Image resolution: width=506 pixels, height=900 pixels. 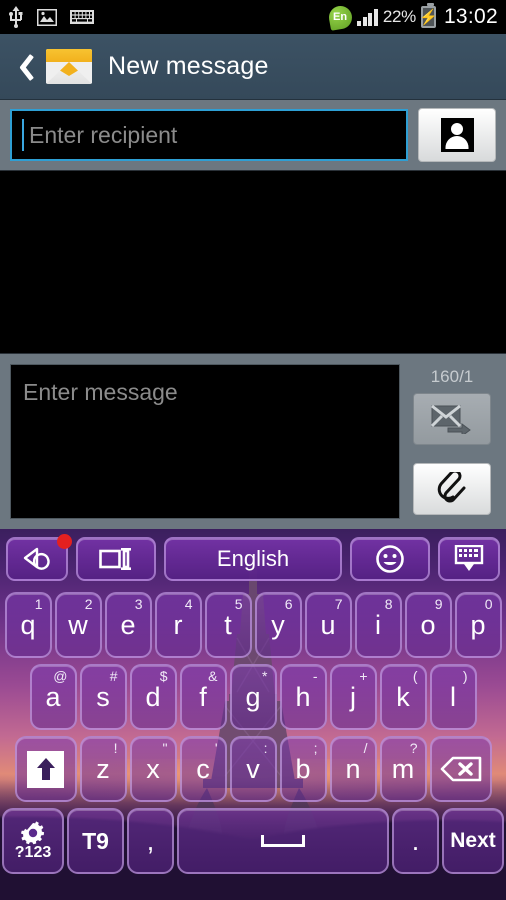 What do you see at coordinates (452, 419) in the screenshot?
I see `send-button` at bounding box center [452, 419].